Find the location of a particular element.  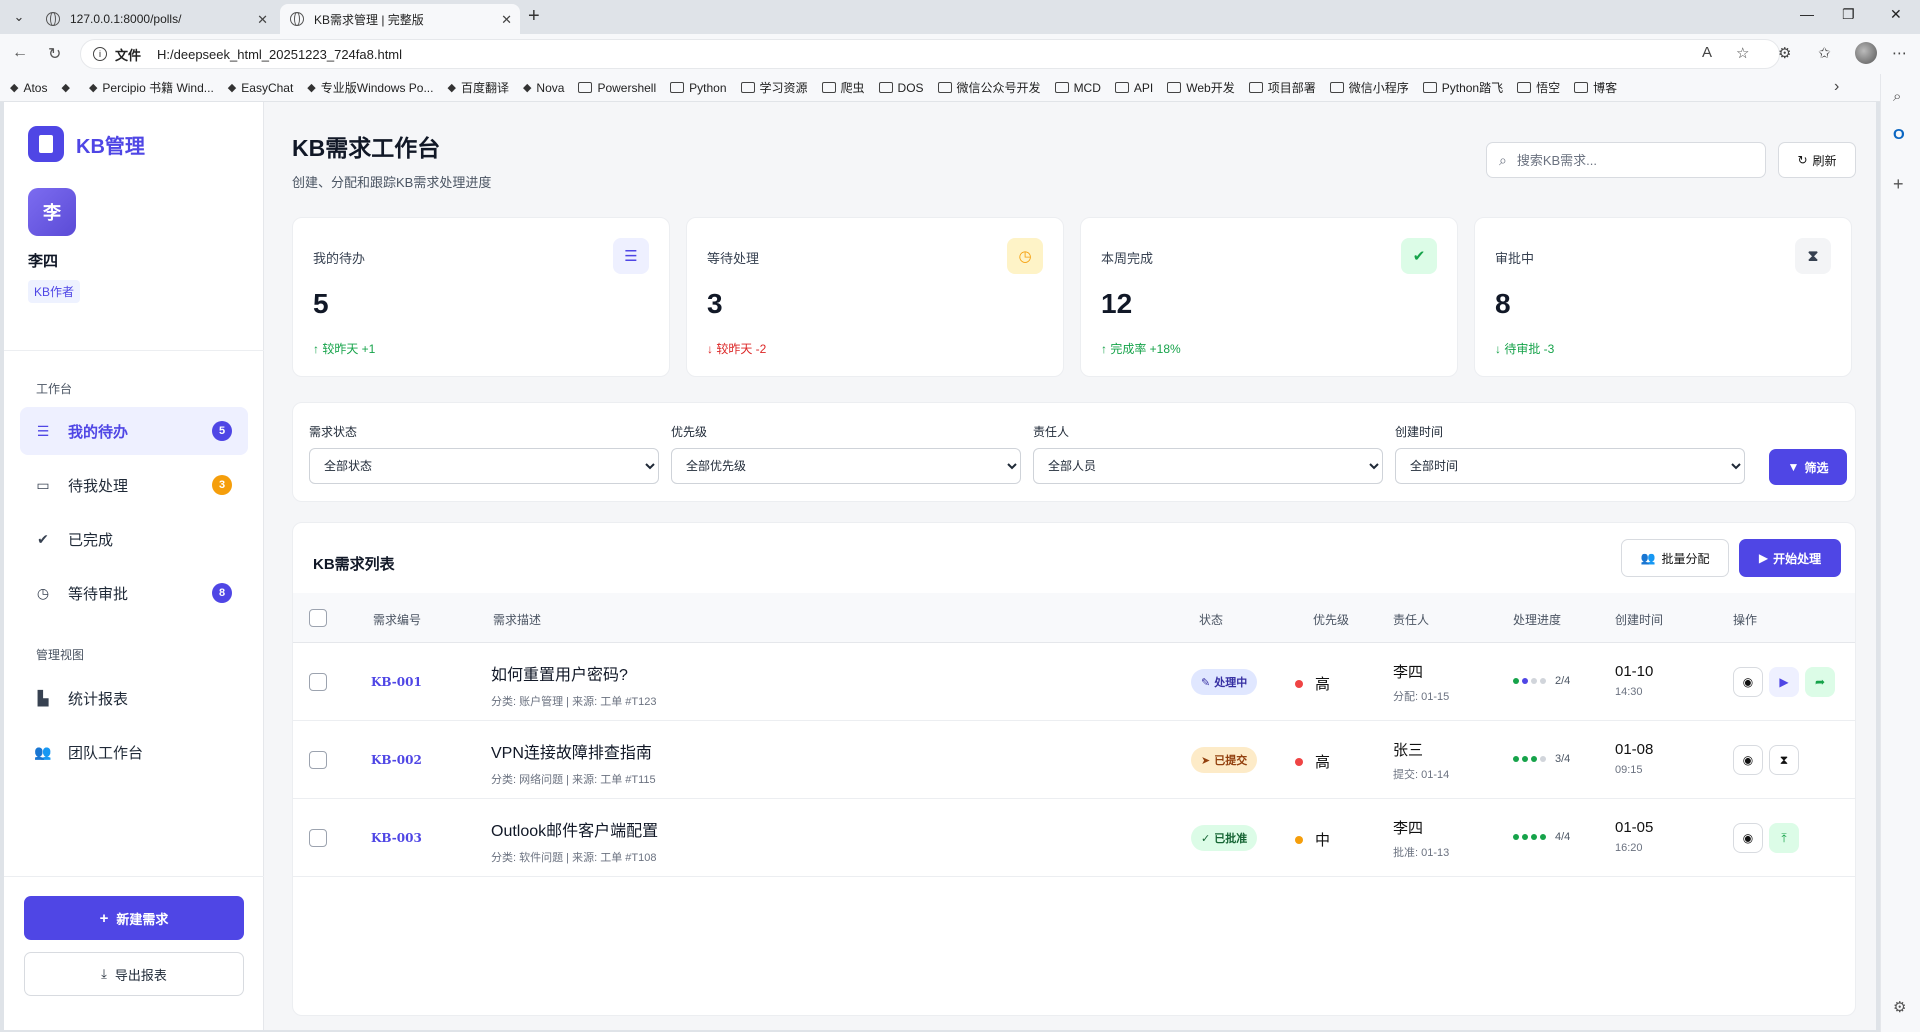

sidebar-item-team: 👥 团队工作台 is located at coordinates (134, 752).